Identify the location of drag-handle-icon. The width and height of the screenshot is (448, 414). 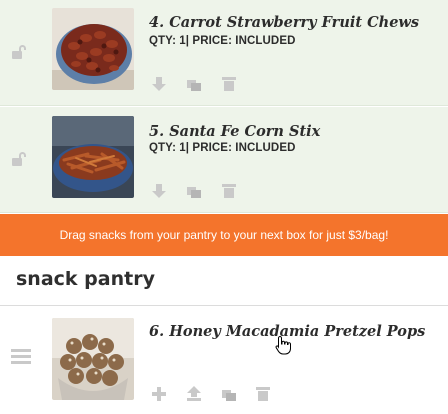
(21, 357).